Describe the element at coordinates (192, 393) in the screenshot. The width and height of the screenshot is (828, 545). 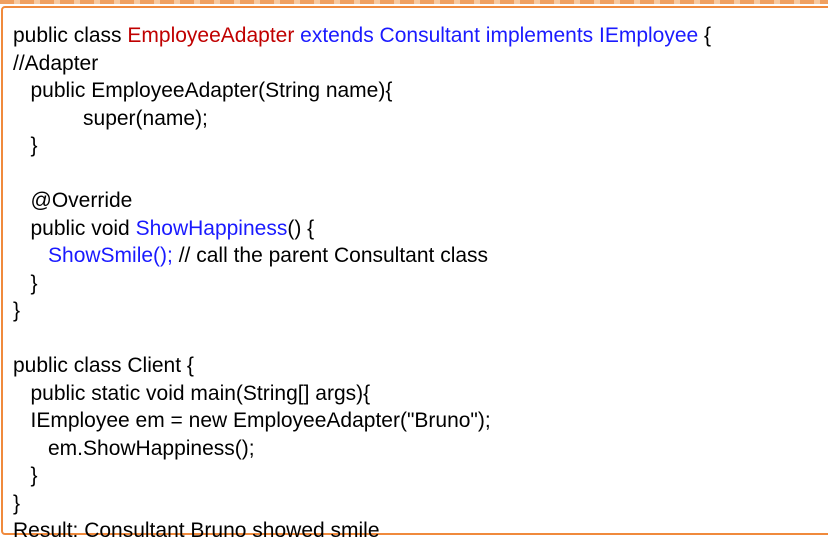
I see `code-token: public static void main(String[] args){` at that location.